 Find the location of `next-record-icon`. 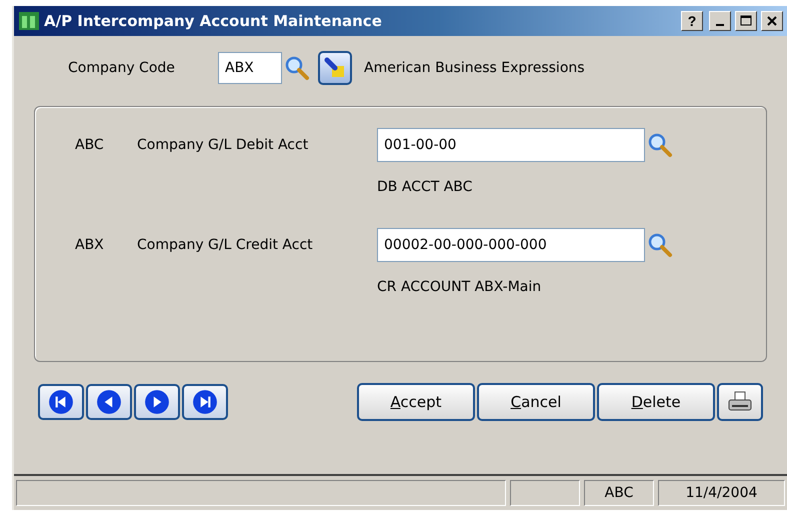

next-record-icon is located at coordinates (157, 402).